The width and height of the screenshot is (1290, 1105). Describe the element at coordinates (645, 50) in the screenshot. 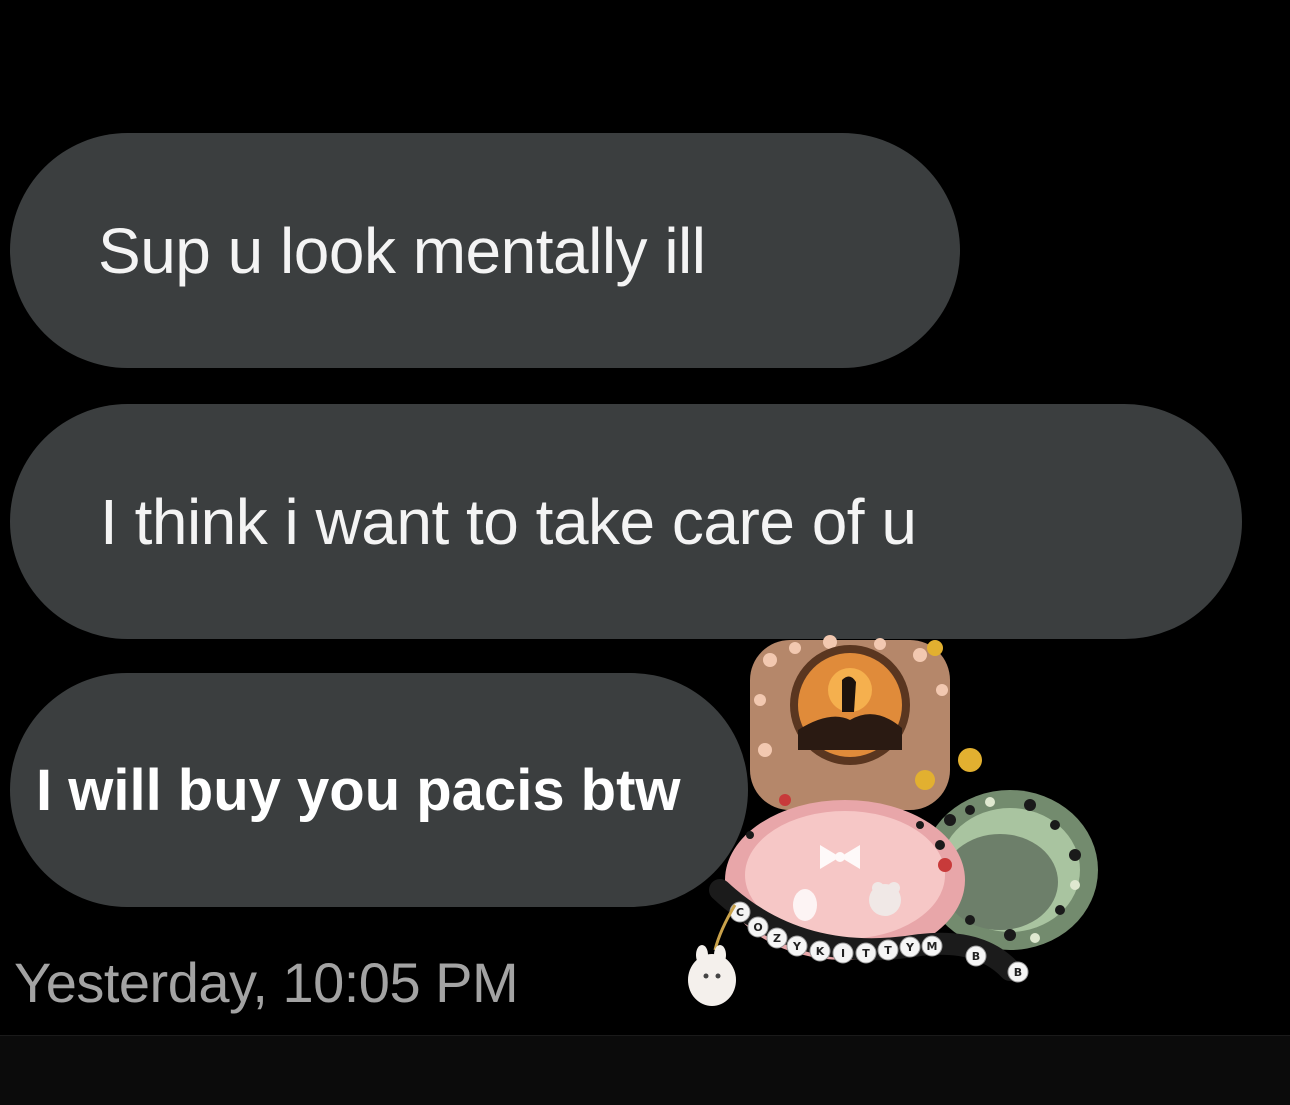

I see `top-bar` at that location.